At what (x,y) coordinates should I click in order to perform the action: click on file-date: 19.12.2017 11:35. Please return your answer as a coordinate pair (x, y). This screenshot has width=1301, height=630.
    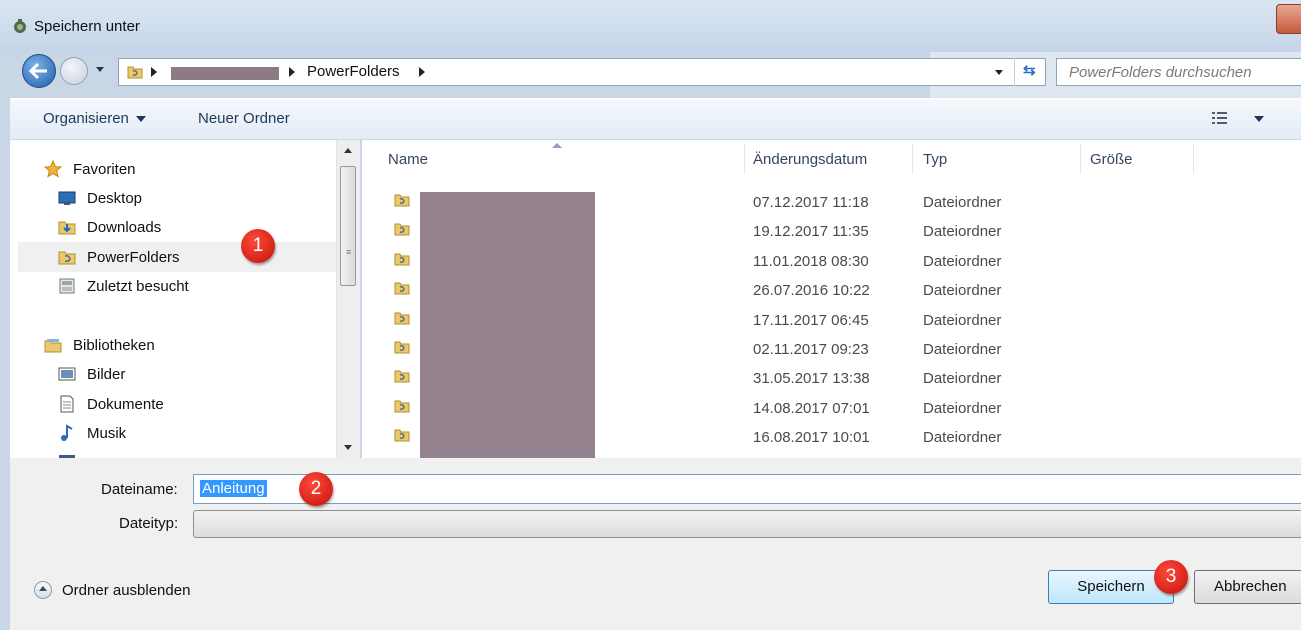
    Looking at the image, I should click on (811, 232).